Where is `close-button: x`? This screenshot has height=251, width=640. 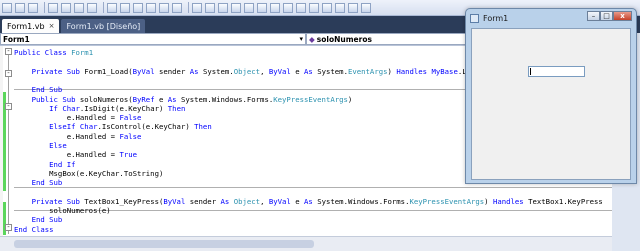
close-button: x is located at coordinates (622, 16).